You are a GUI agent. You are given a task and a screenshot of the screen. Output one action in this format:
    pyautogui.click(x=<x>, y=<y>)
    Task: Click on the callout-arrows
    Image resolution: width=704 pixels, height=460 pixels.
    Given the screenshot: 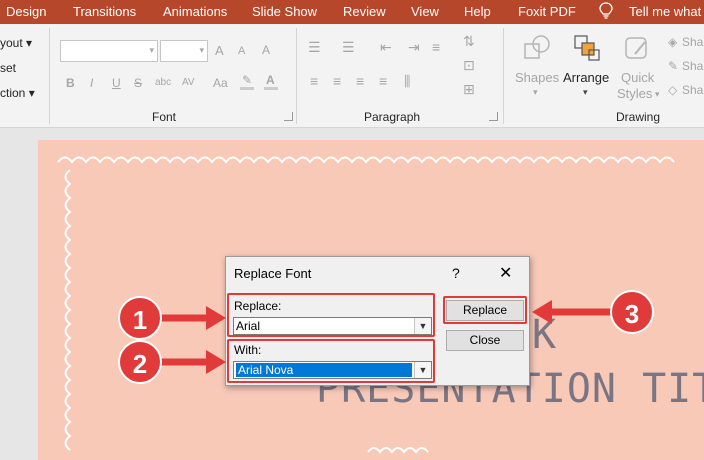 What is the action you would take?
    pyautogui.click(x=386, y=337)
    